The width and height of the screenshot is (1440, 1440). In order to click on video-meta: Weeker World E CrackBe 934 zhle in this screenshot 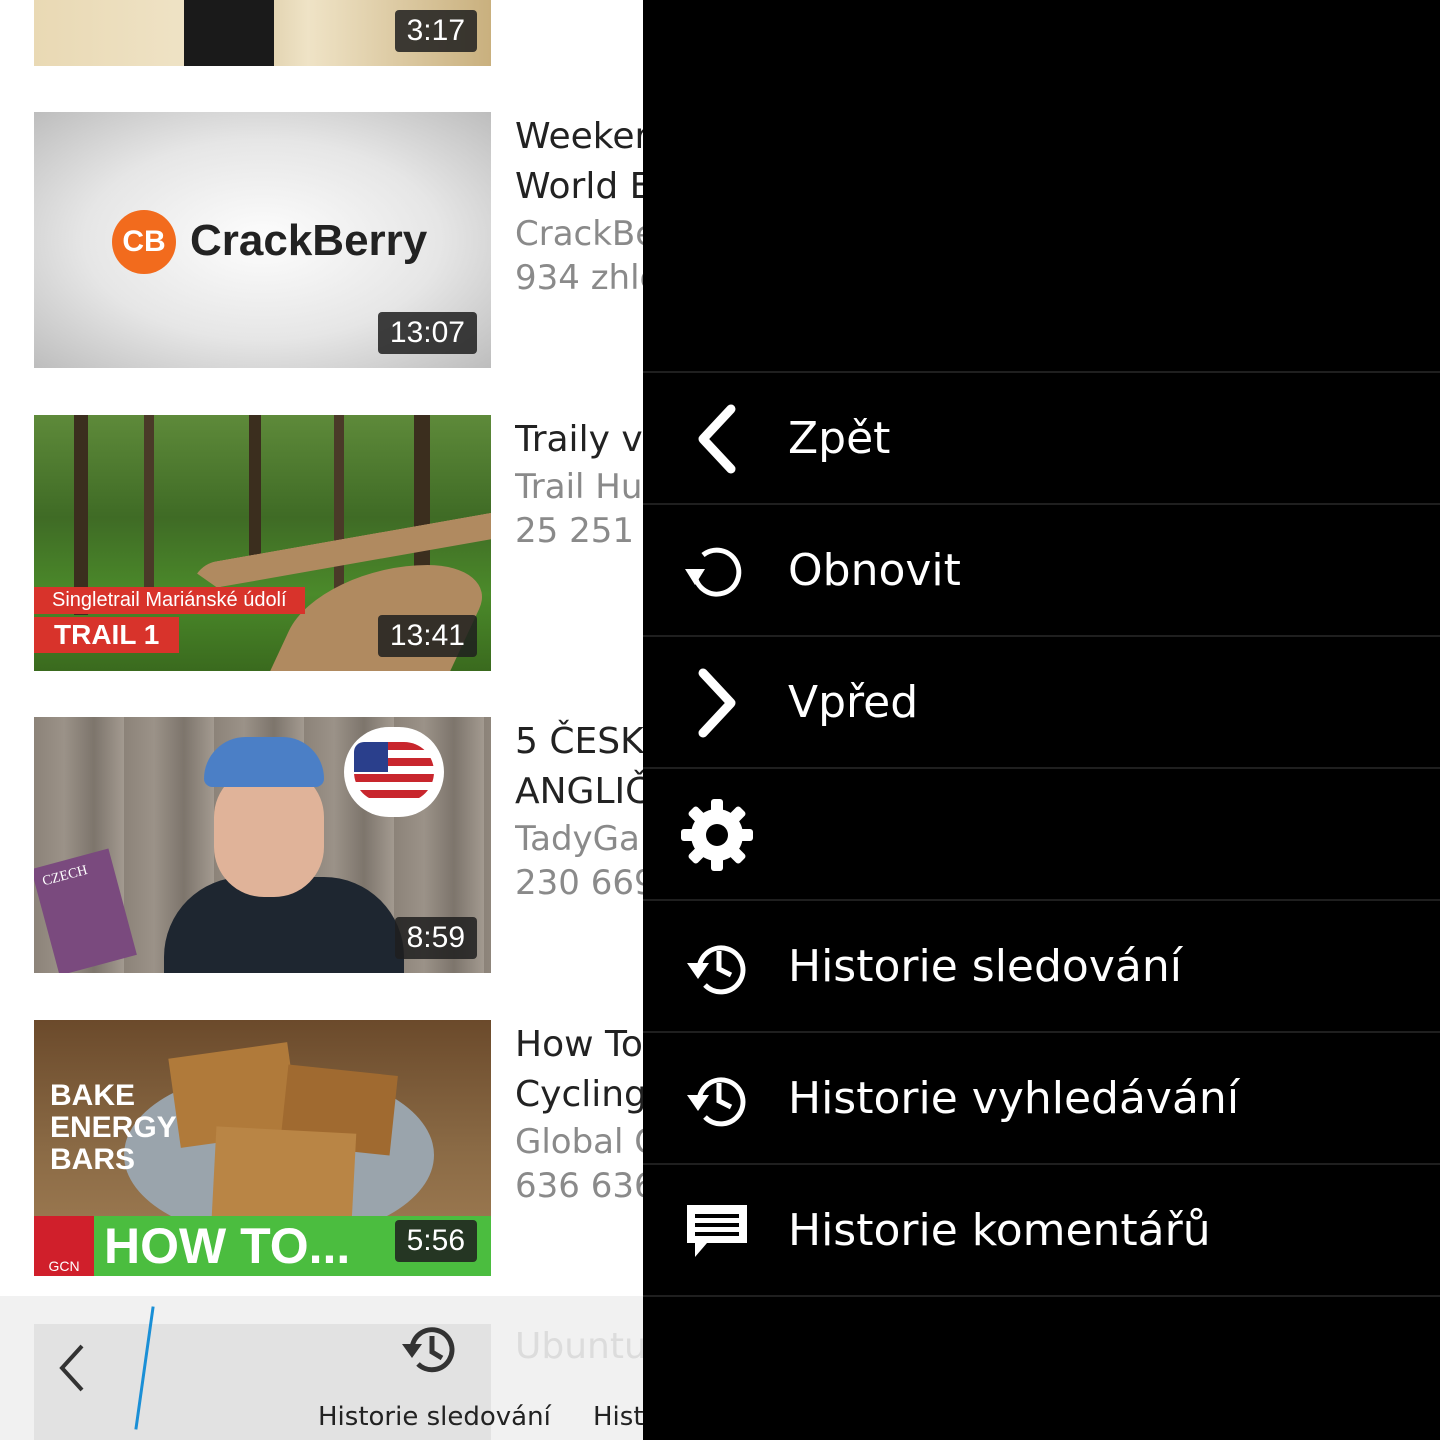, I will do `click(579, 206)`.